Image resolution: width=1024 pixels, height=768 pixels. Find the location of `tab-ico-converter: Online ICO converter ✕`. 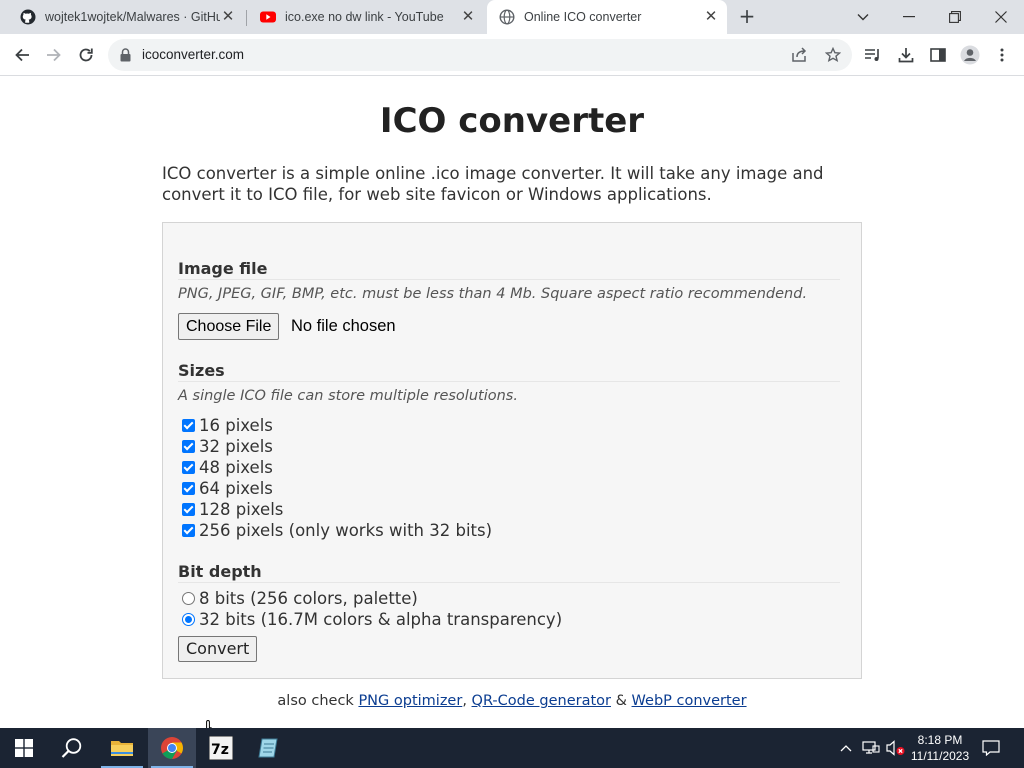

tab-ico-converter: Online ICO converter ✕ is located at coordinates (607, 17).